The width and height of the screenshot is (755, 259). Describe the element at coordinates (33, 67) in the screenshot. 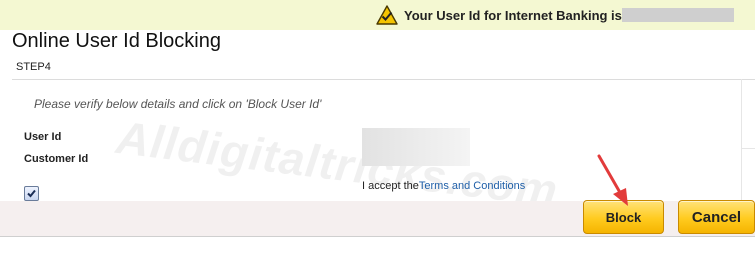

I see `step-indicator: STEP4` at that location.